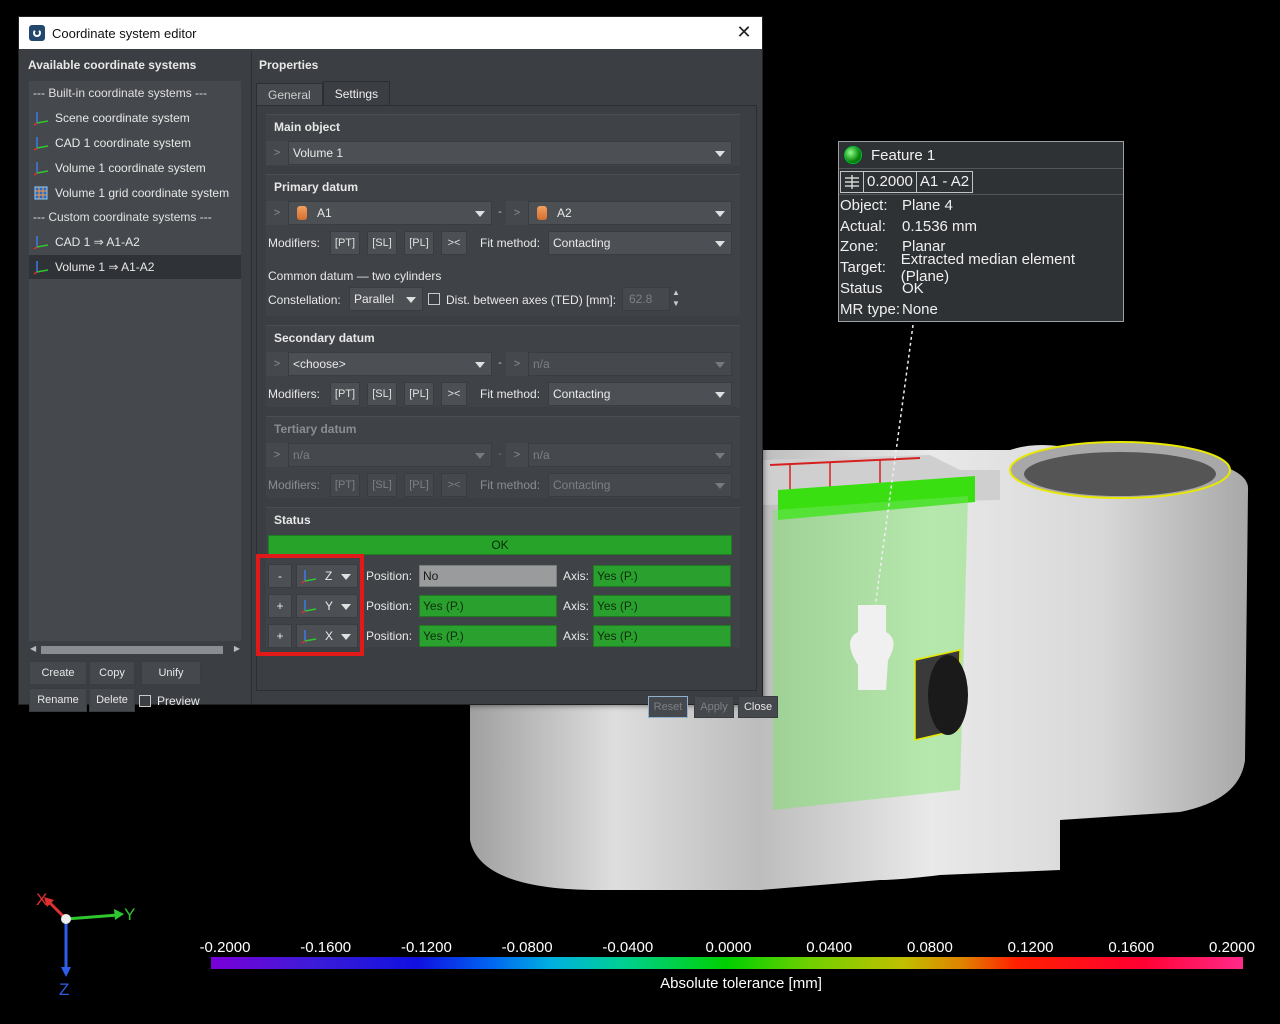 The width and height of the screenshot is (1280, 1024). What do you see at coordinates (304, 300) in the screenshot?
I see `constellation-label: Constellation:` at bounding box center [304, 300].